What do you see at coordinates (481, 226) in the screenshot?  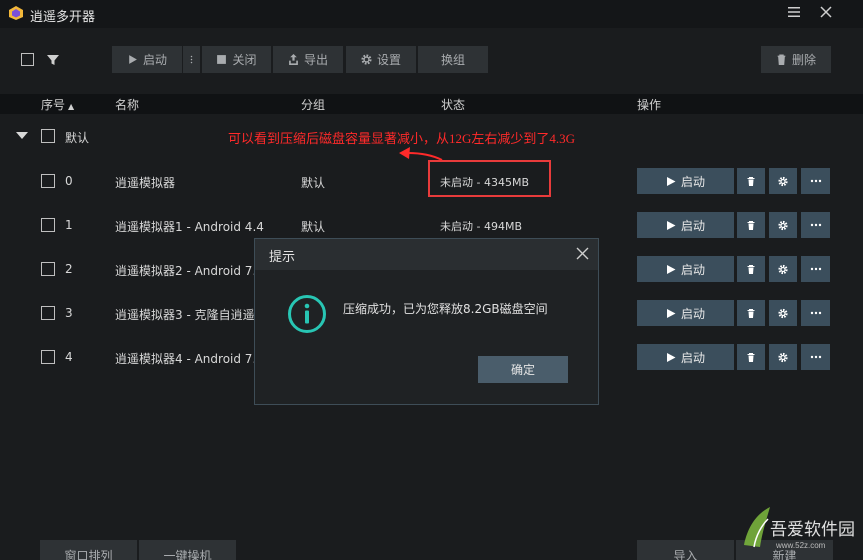 I see `row-status: 未启动 - 494MB` at bounding box center [481, 226].